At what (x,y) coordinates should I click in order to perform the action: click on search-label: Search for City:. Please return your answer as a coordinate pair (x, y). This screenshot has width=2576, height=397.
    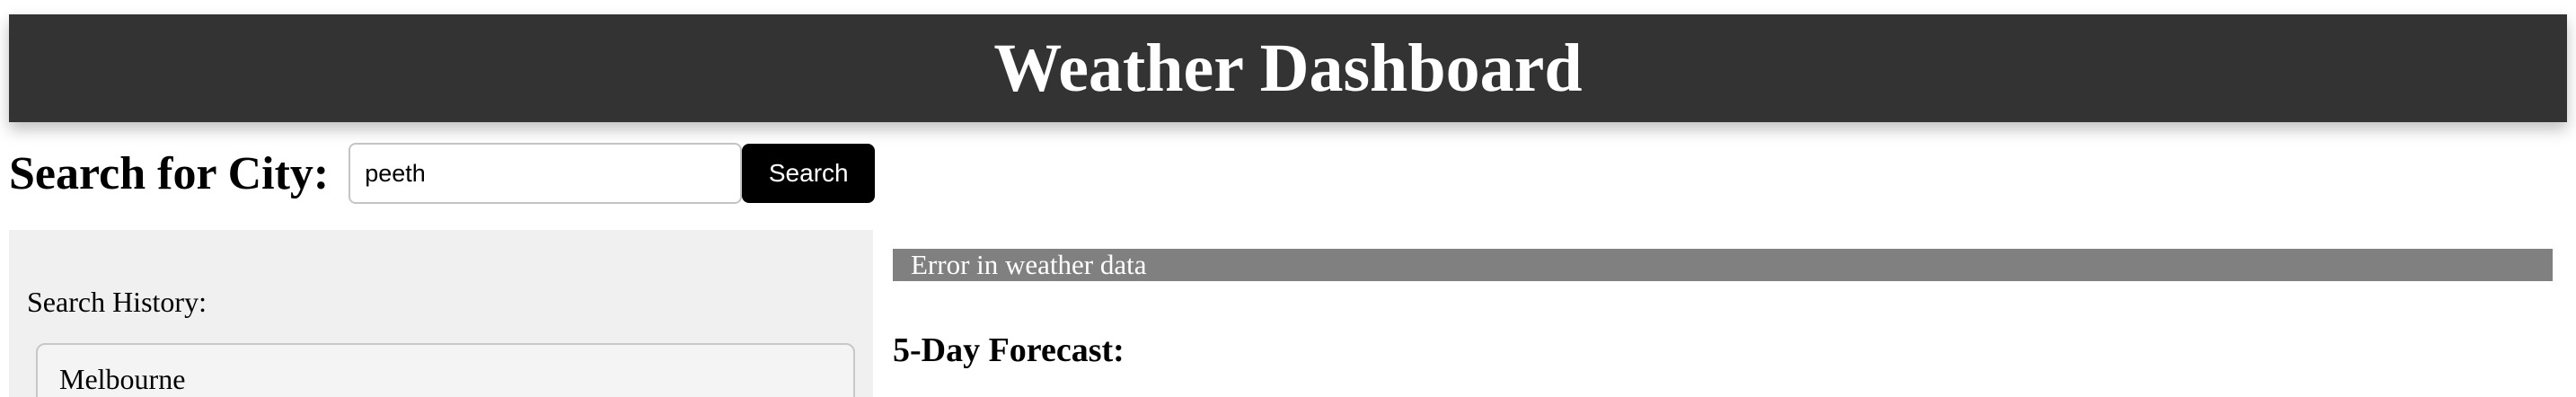
    Looking at the image, I should click on (169, 173).